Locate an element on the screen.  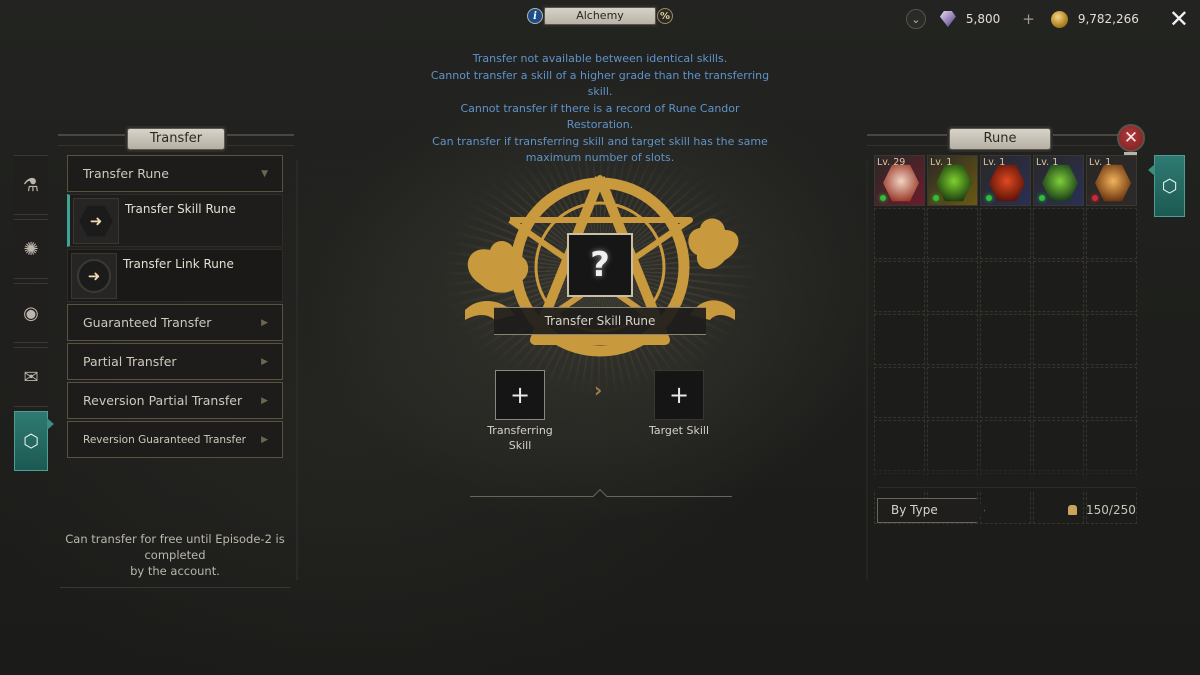
side-tab-sun-rune: ✺ is located at coordinates (31, 249).